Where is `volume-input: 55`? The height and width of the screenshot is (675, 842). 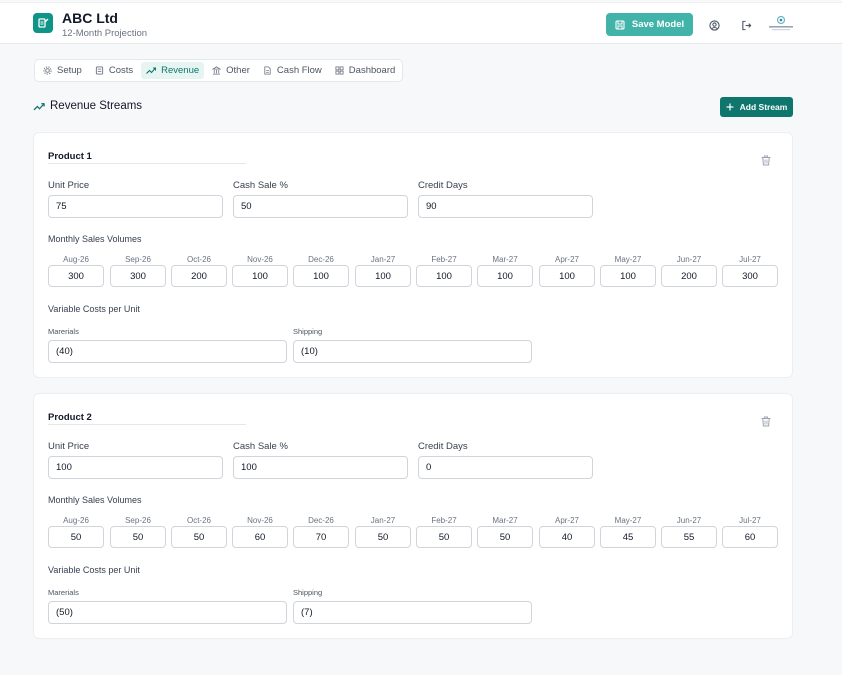 volume-input: 55 is located at coordinates (689, 537).